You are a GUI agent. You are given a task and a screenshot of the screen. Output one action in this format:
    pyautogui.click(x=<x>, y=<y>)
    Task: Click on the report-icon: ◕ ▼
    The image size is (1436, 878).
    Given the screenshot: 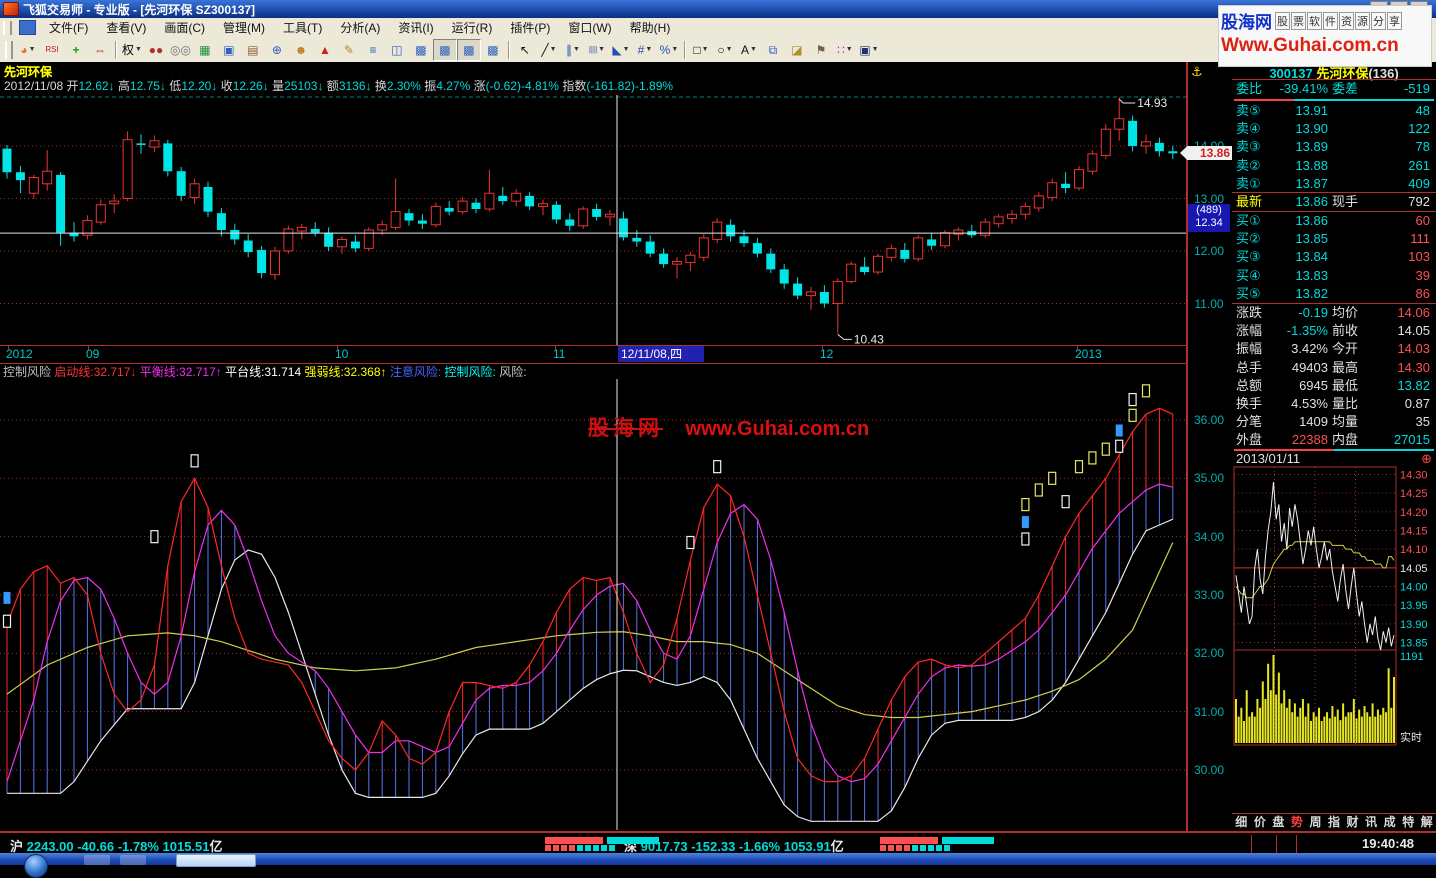 What is the action you would take?
    pyautogui.click(x=28, y=49)
    